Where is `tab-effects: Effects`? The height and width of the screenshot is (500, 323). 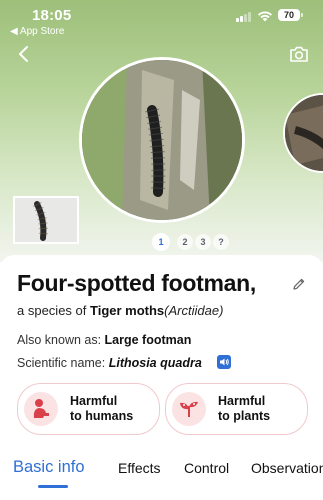
tab-effects: Effects is located at coordinates (139, 468).